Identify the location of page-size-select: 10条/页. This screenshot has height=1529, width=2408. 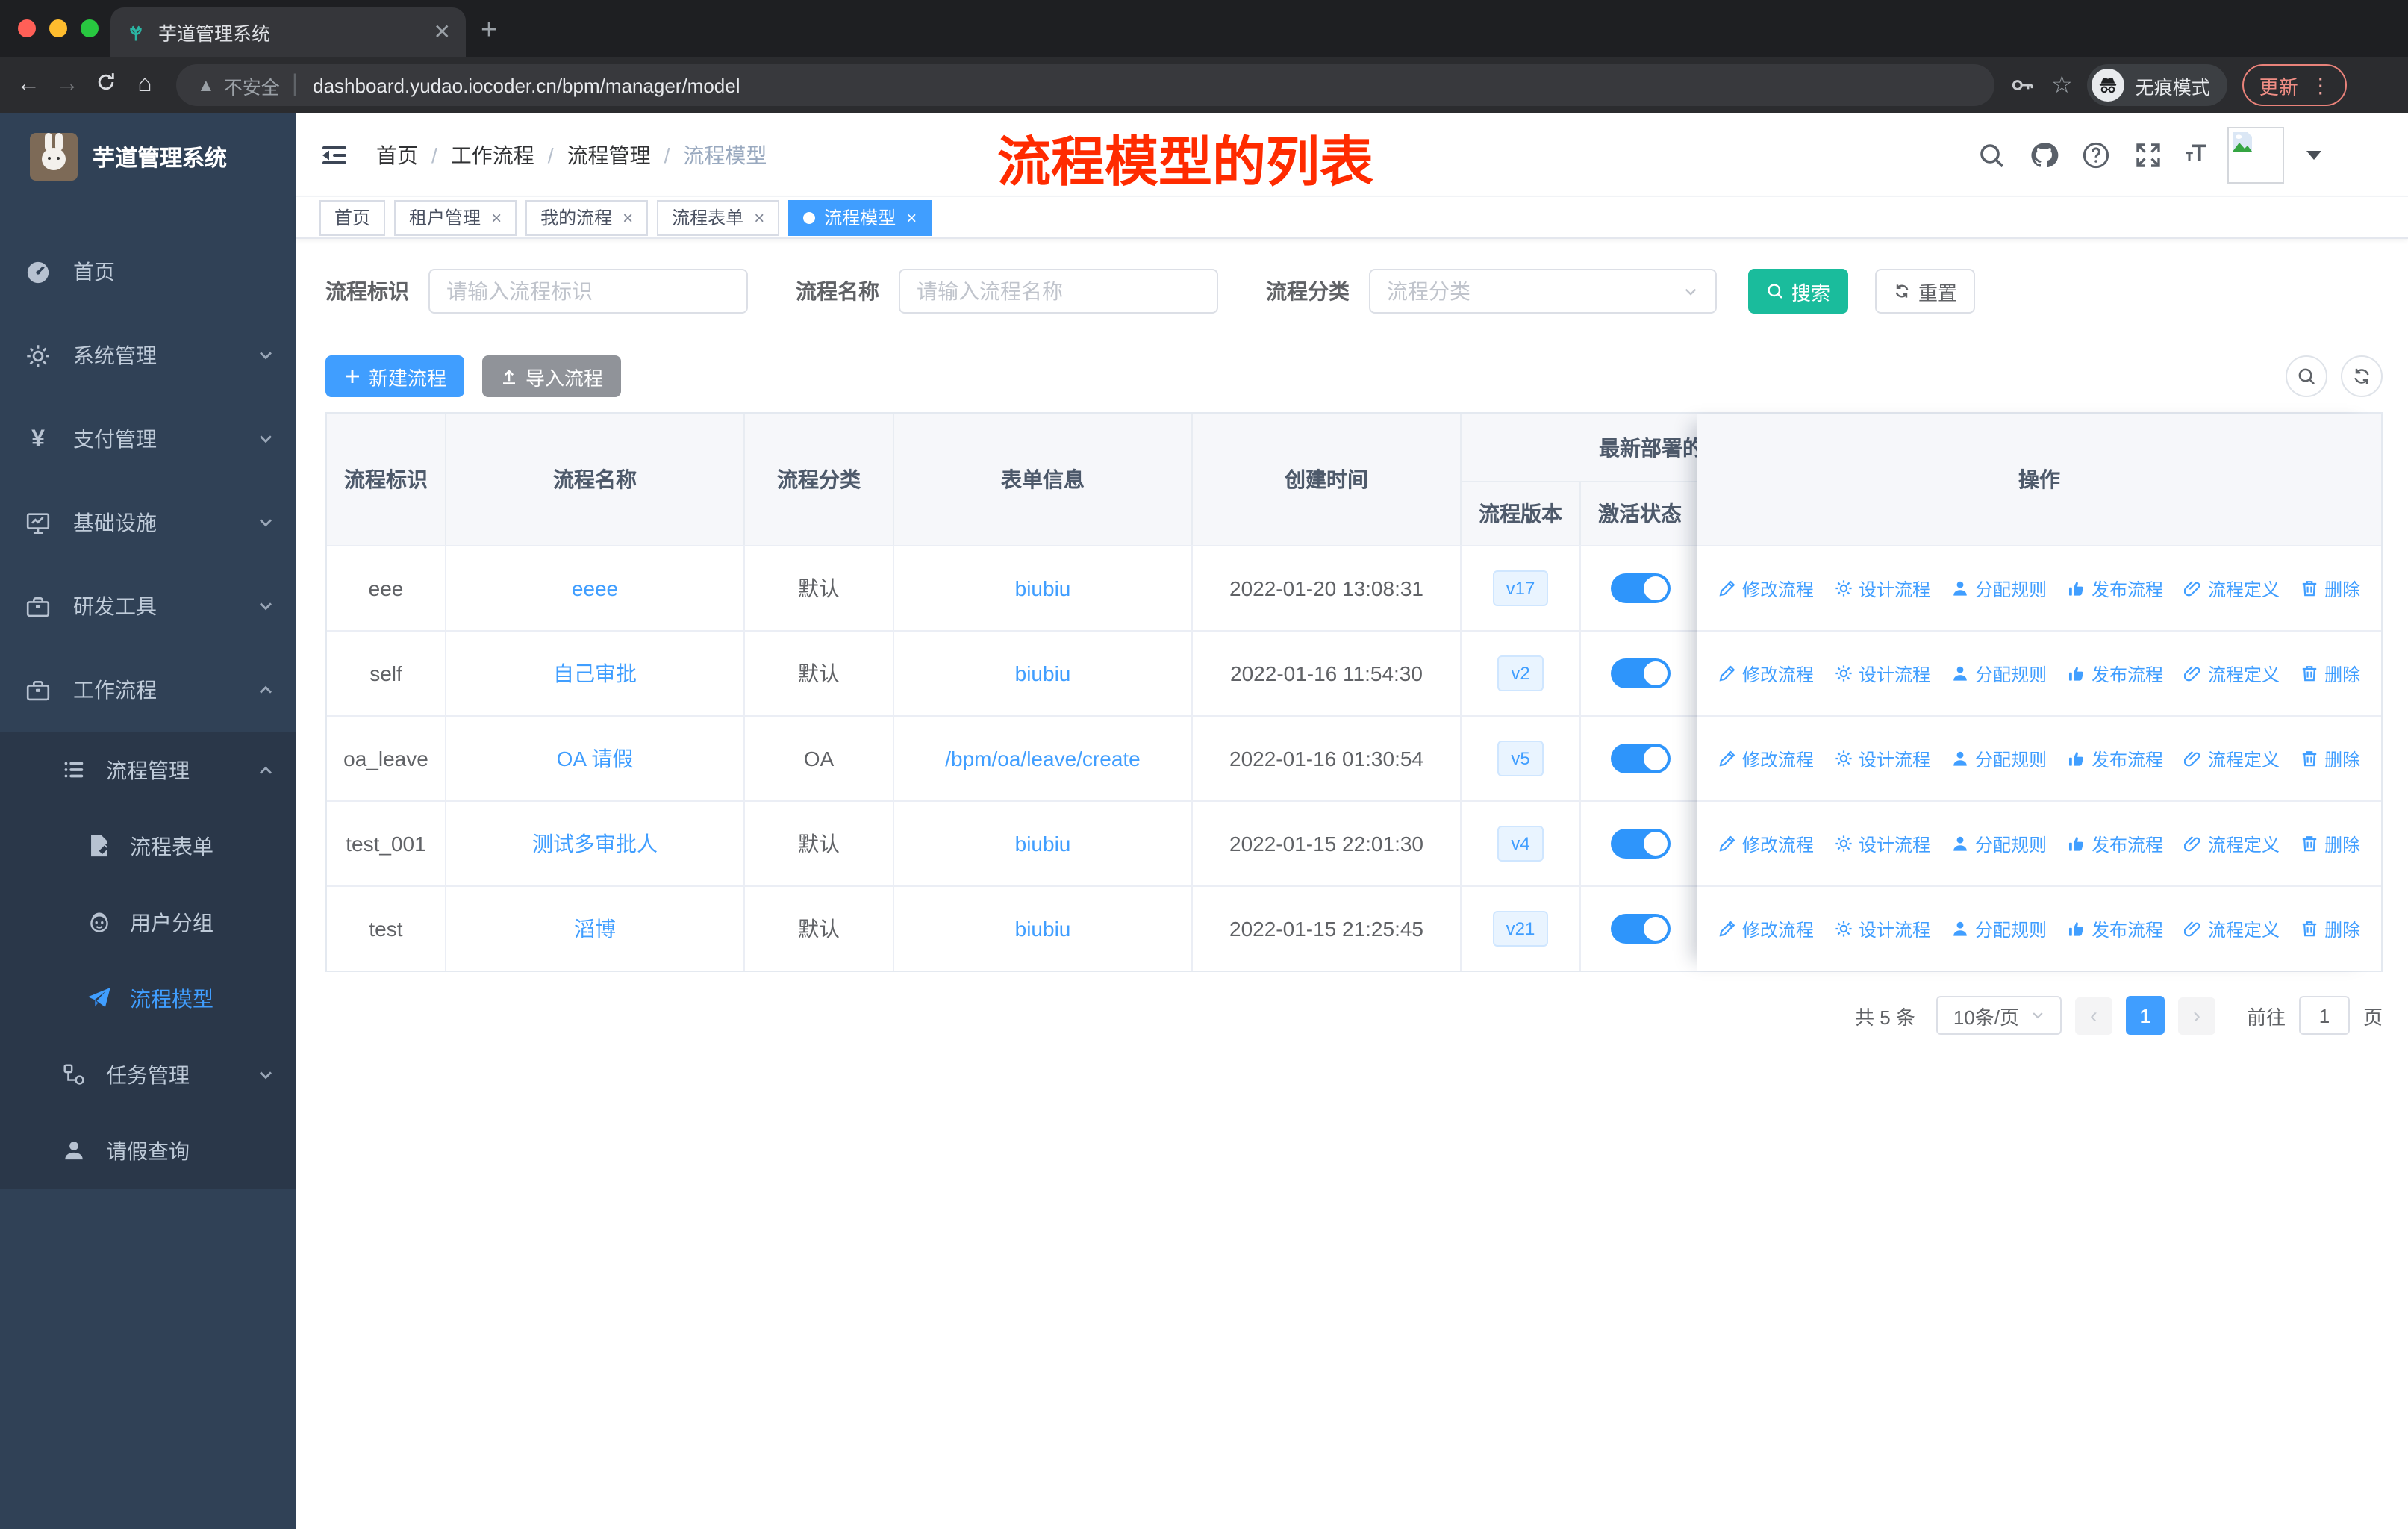
(1999, 1015).